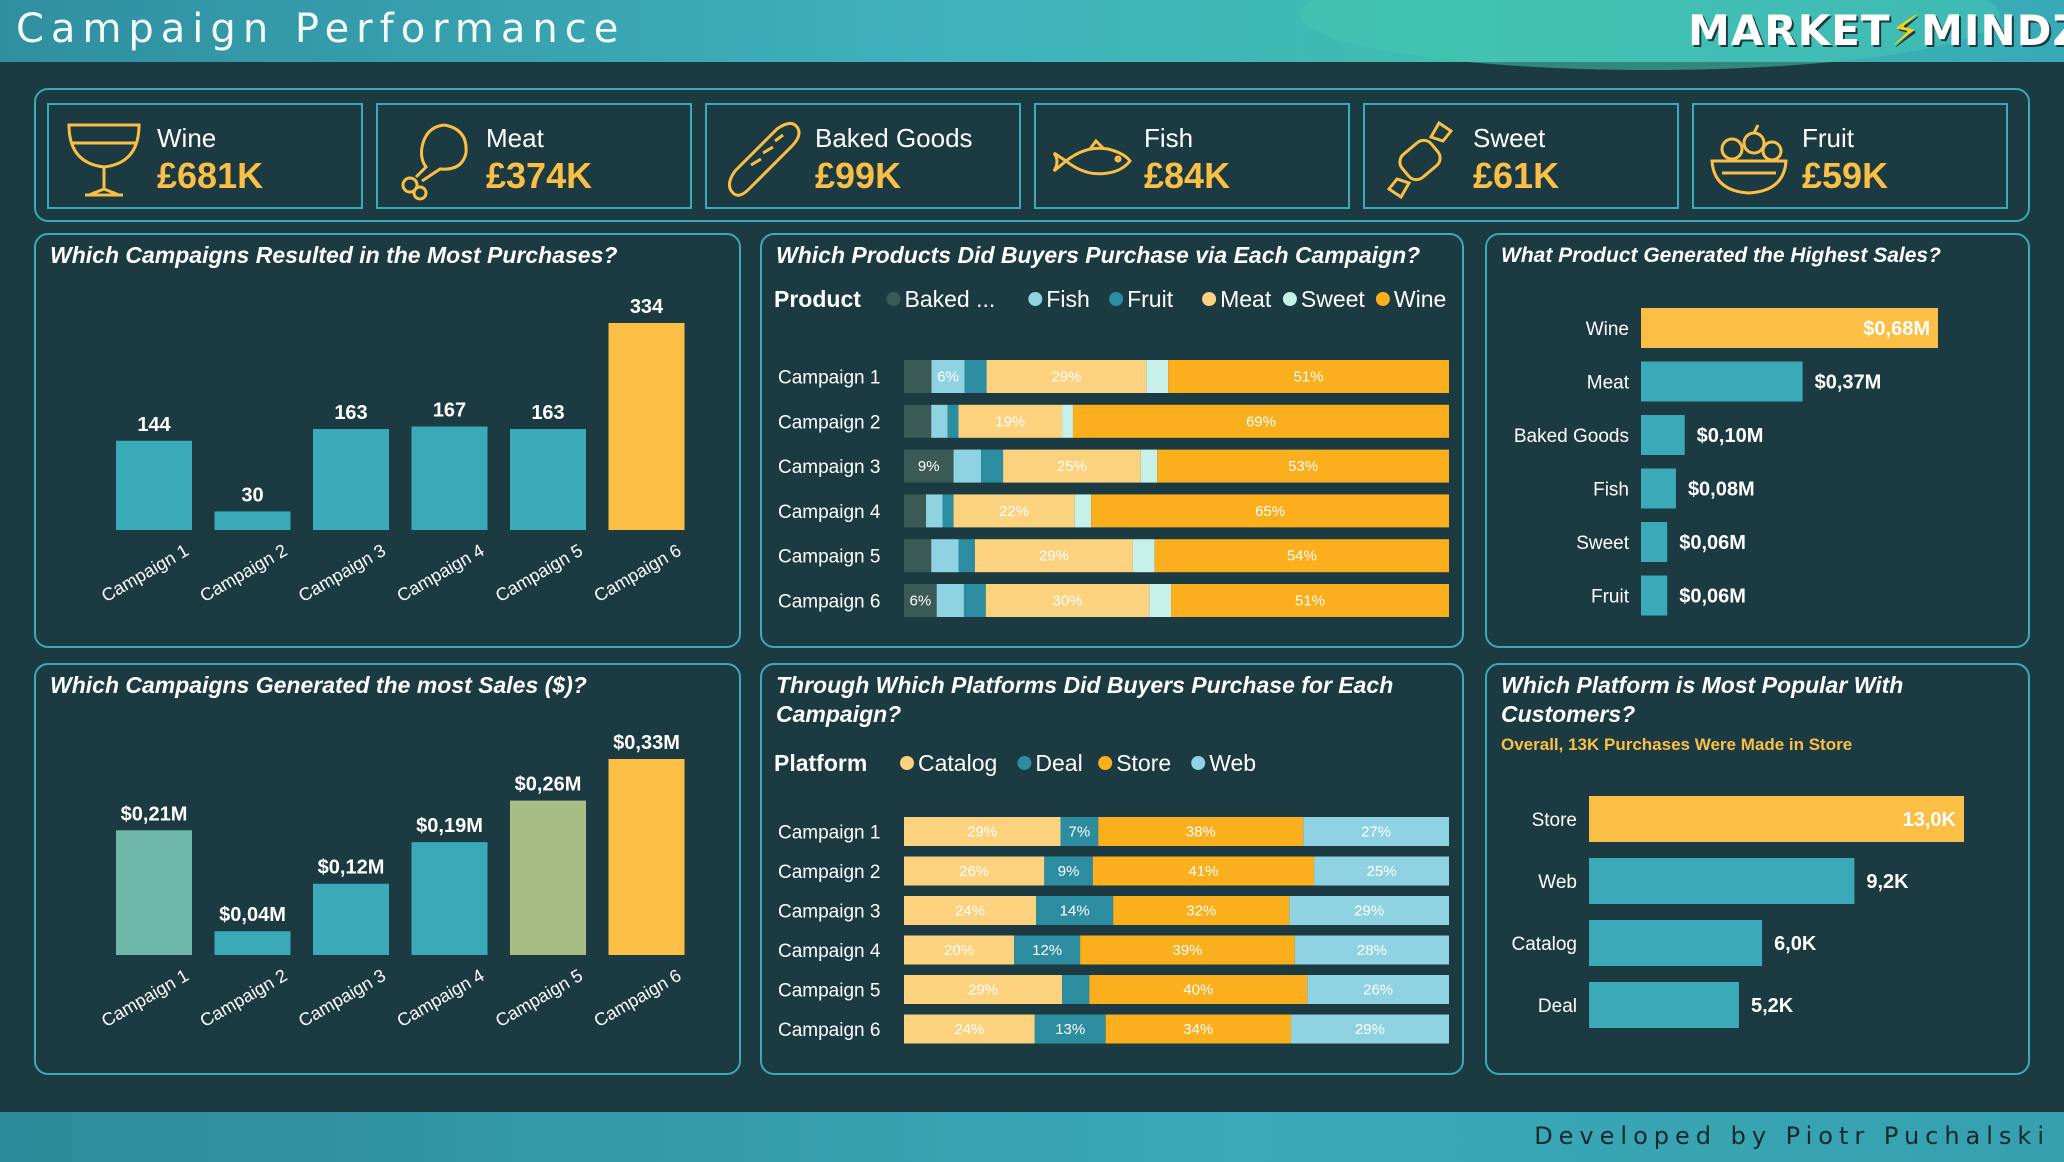 The width and height of the screenshot is (2064, 1162). Describe the element at coordinates (1303, 466) in the screenshot. I see `segment-label: 53%` at that location.